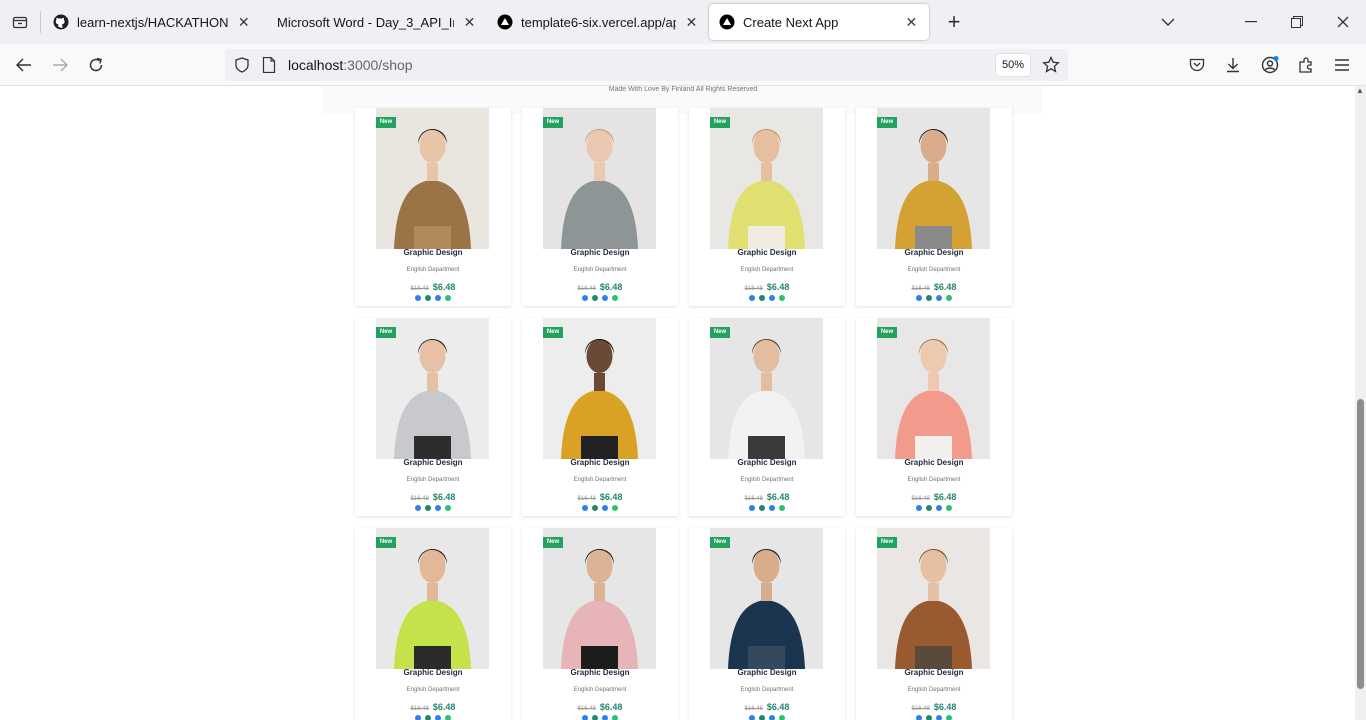  Describe the element at coordinates (598, 22) in the screenshot. I see `tab-template-api: template6-six.vercel.app/api/pr ✕` at that location.